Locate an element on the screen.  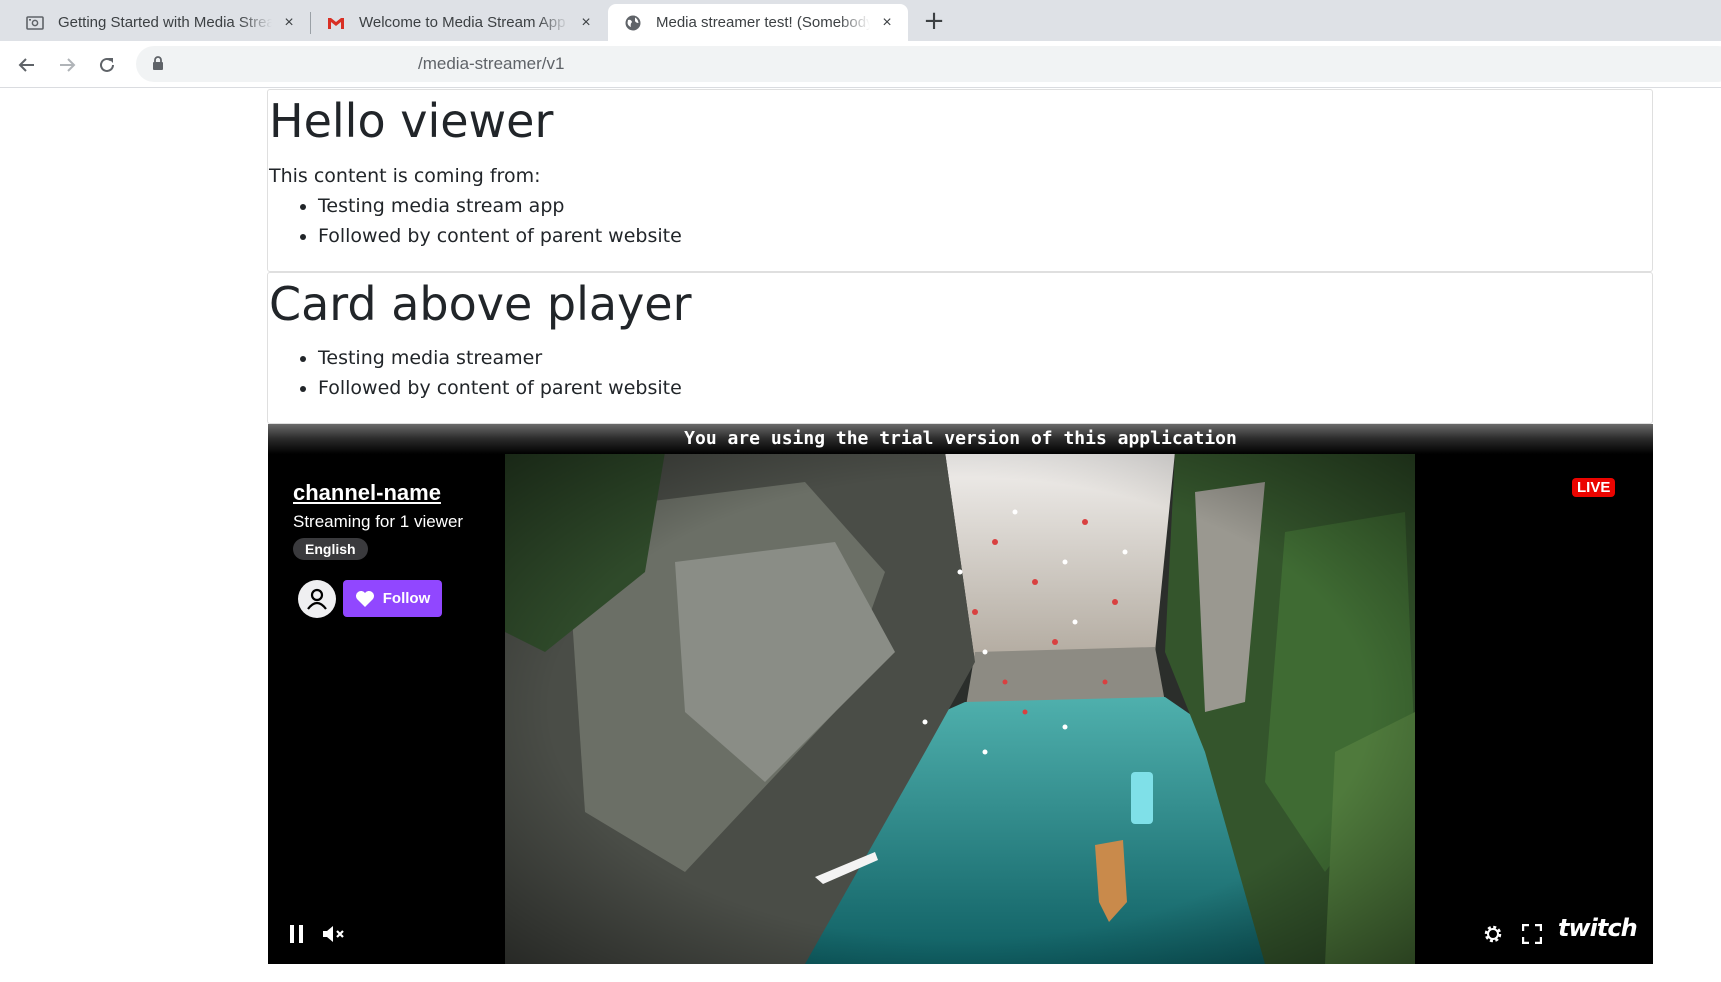
list-item: Testing media stream app is located at coordinates (500, 206).